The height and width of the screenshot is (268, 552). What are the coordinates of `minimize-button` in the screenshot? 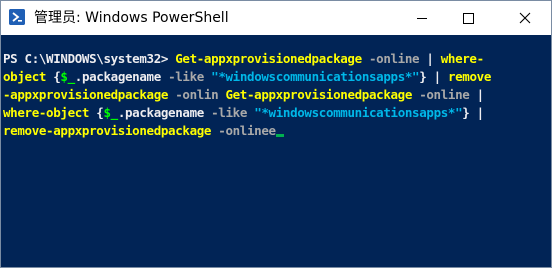 It's located at (422, 18).